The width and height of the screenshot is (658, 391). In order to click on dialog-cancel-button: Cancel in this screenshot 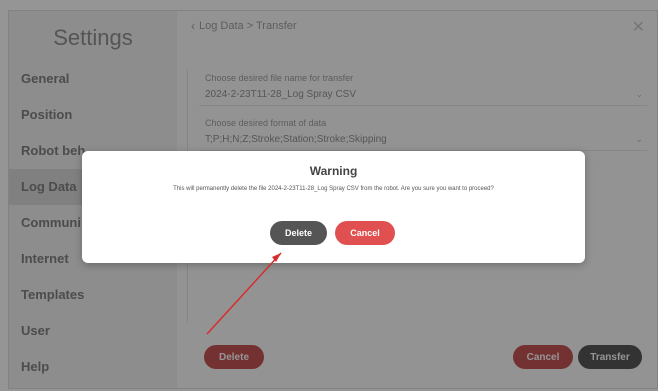, I will do `click(365, 233)`.